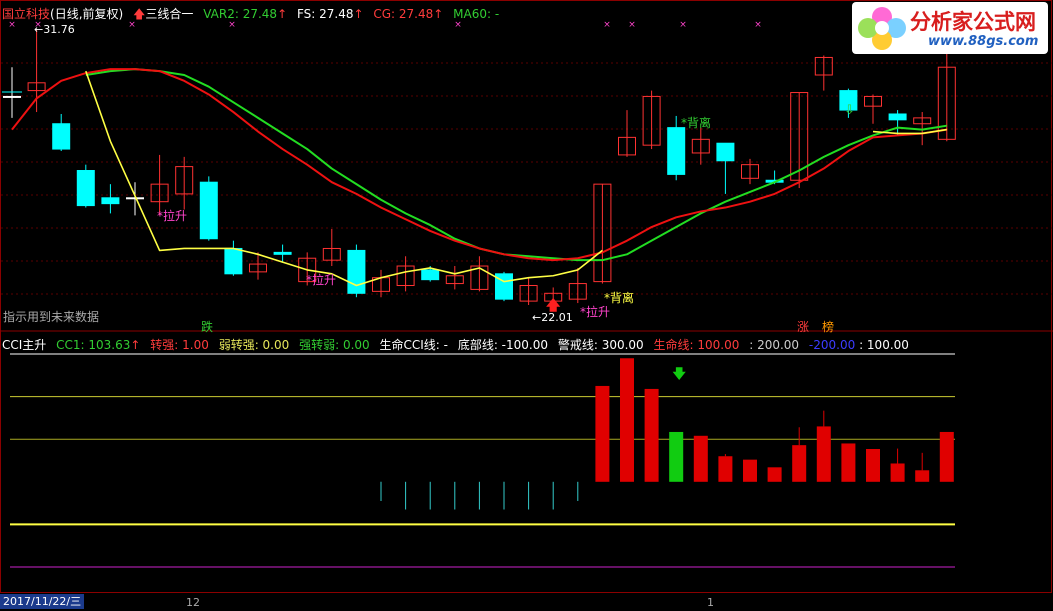  I want to click on indicator-var2: VAR2: 27.48, so click(240, 14).